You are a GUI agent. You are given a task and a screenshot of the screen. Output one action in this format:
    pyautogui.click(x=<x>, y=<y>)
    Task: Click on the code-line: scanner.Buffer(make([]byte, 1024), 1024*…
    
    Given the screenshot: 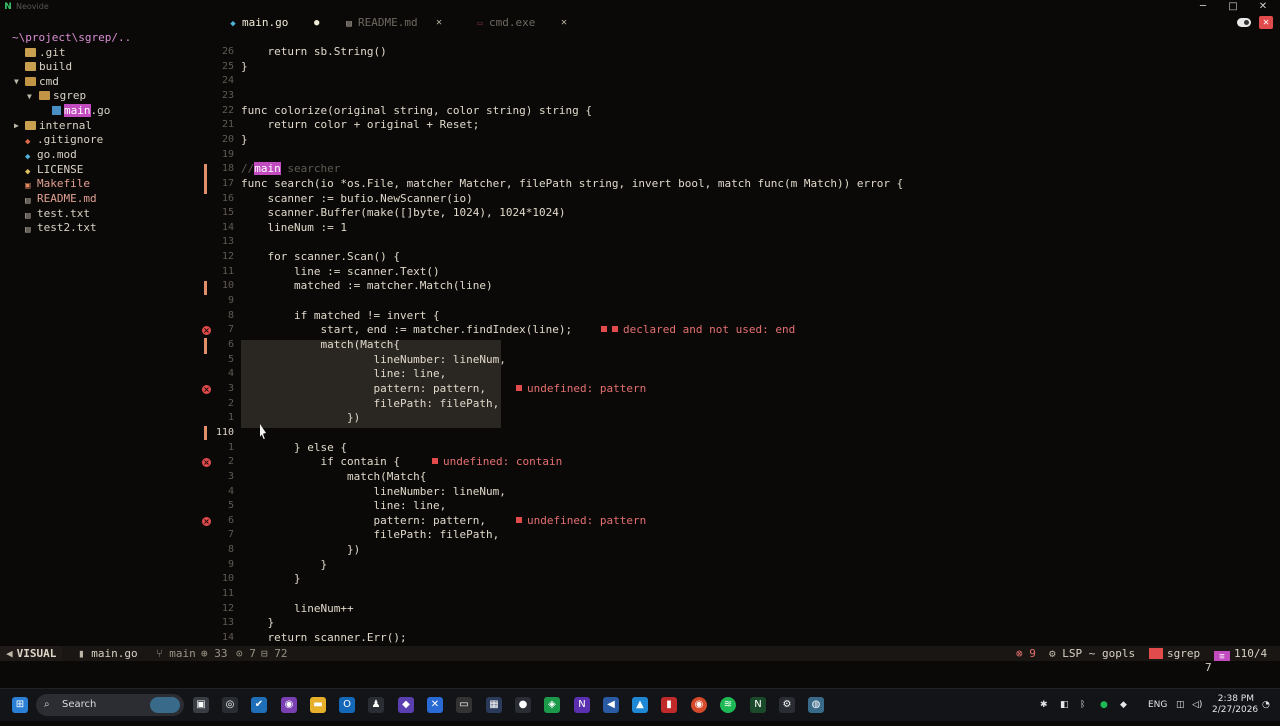 What is the action you would take?
    pyautogui.click(x=403, y=213)
    